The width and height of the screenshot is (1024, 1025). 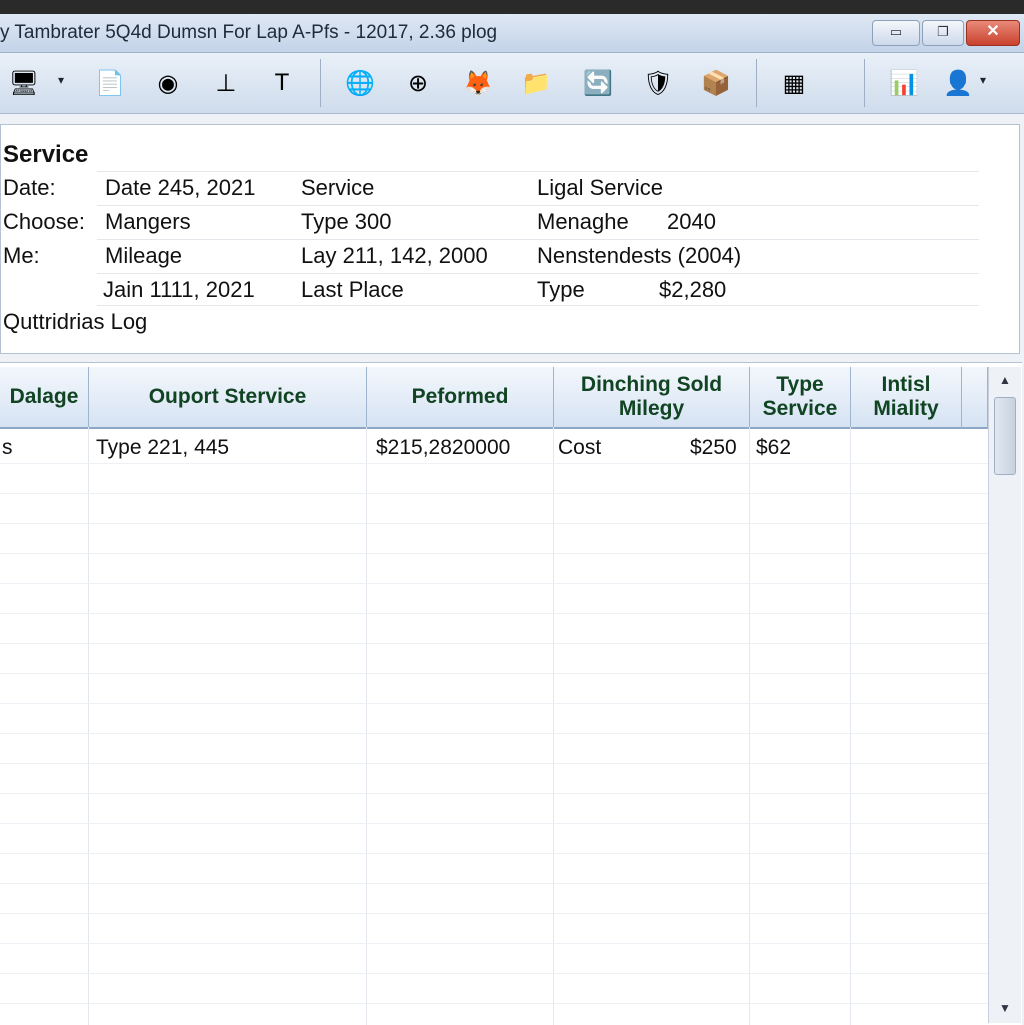 What do you see at coordinates (418, 83) in the screenshot?
I see `crosshair-icon: ⊕` at bounding box center [418, 83].